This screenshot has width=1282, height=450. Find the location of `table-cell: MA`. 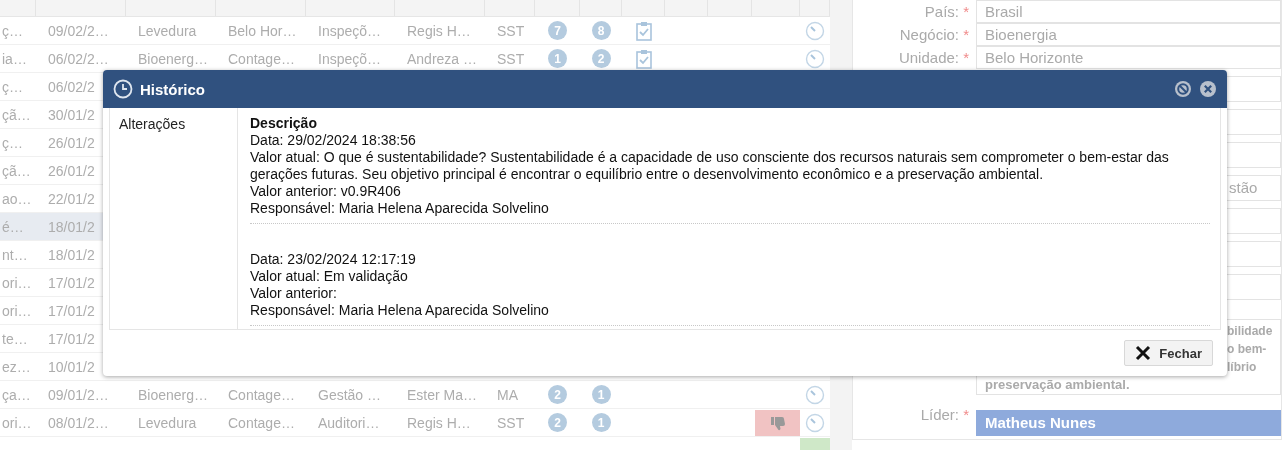

table-cell: MA is located at coordinates (507, 394).